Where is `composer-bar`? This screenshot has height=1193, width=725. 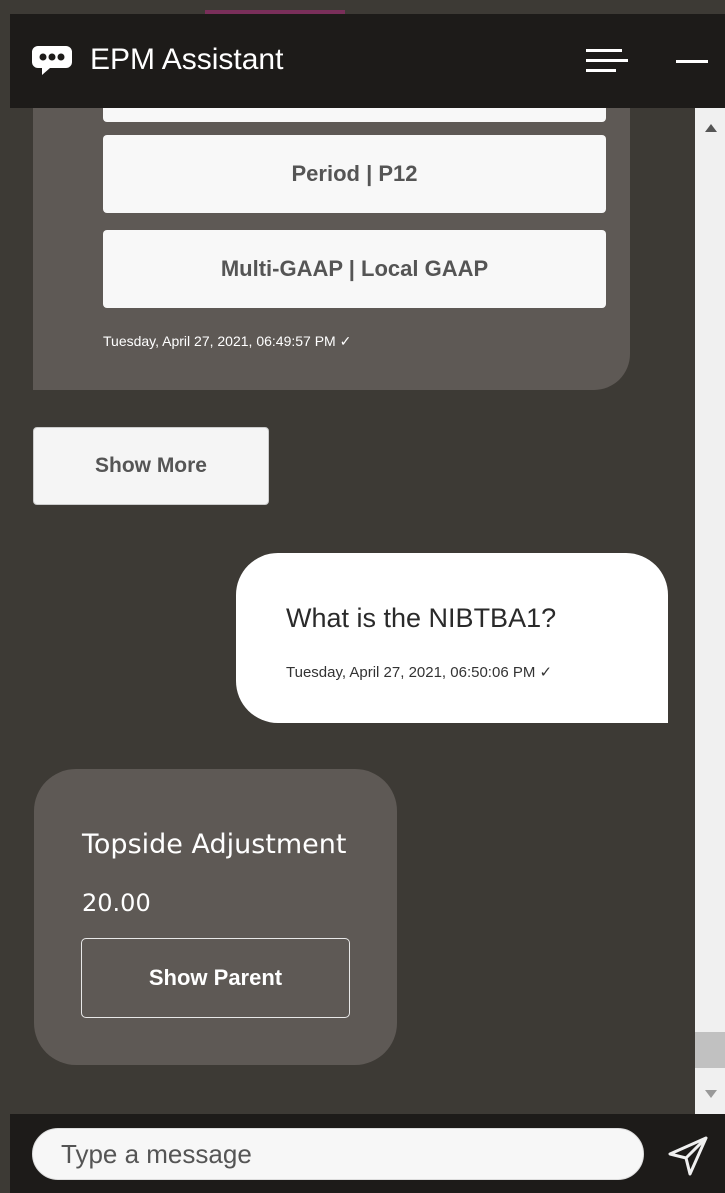 composer-bar is located at coordinates (367, 1153).